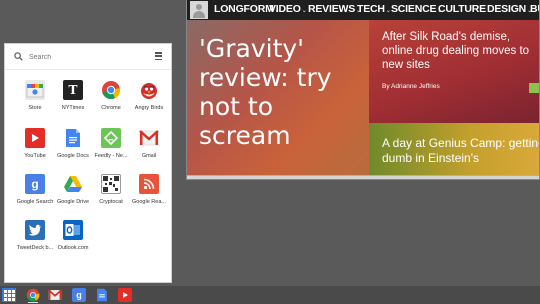  Describe the element at coordinates (35, 102) in the screenshot. I see `app-store: Store` at that location.